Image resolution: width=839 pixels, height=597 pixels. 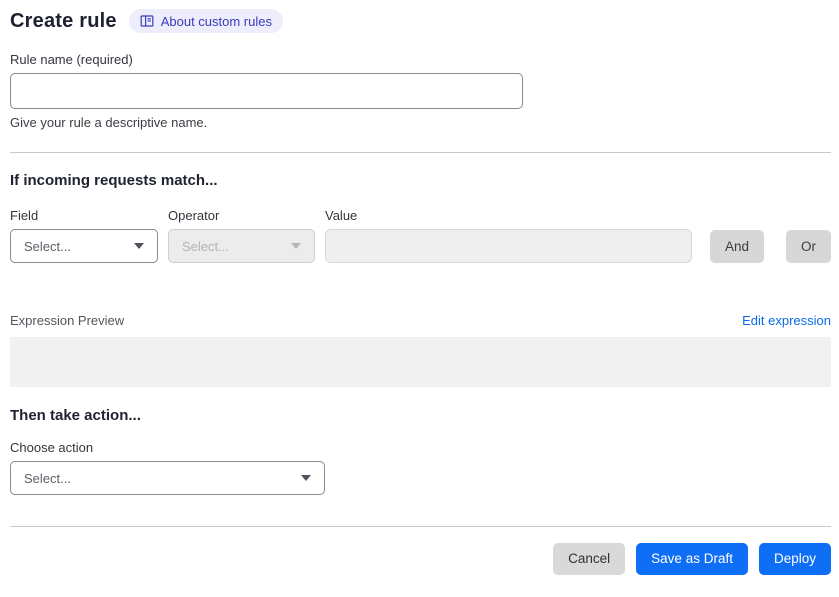 I want to click on value-input, so click(x=508, y=246).